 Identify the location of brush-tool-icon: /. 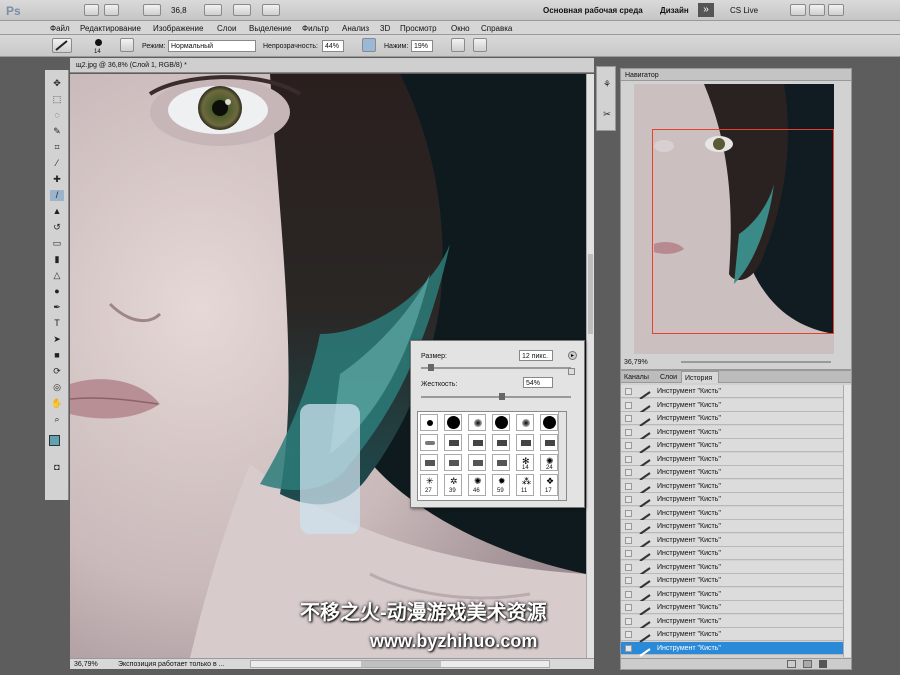
(57, 195).